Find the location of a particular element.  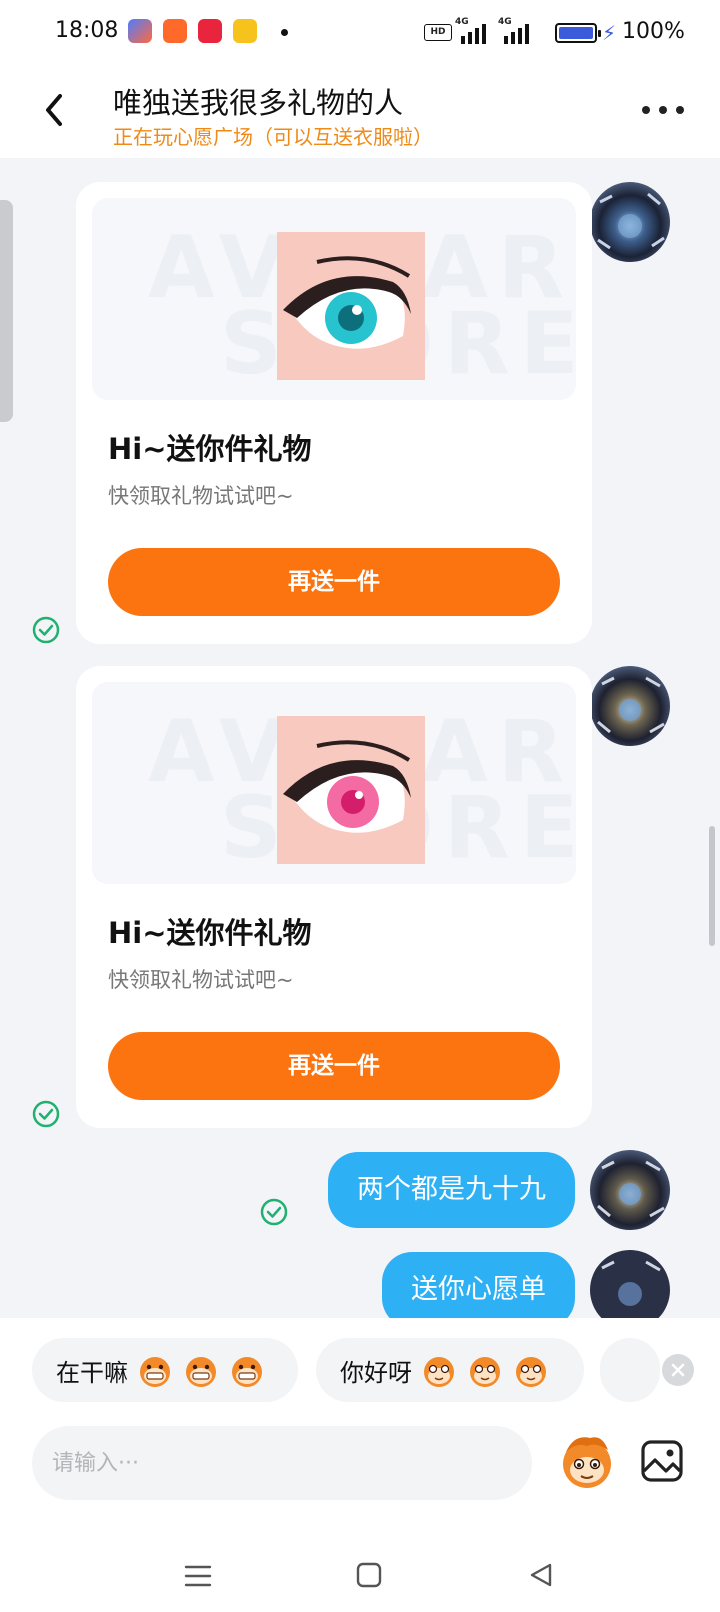

more-horizontal-icon is located at coordinates (646, 110).